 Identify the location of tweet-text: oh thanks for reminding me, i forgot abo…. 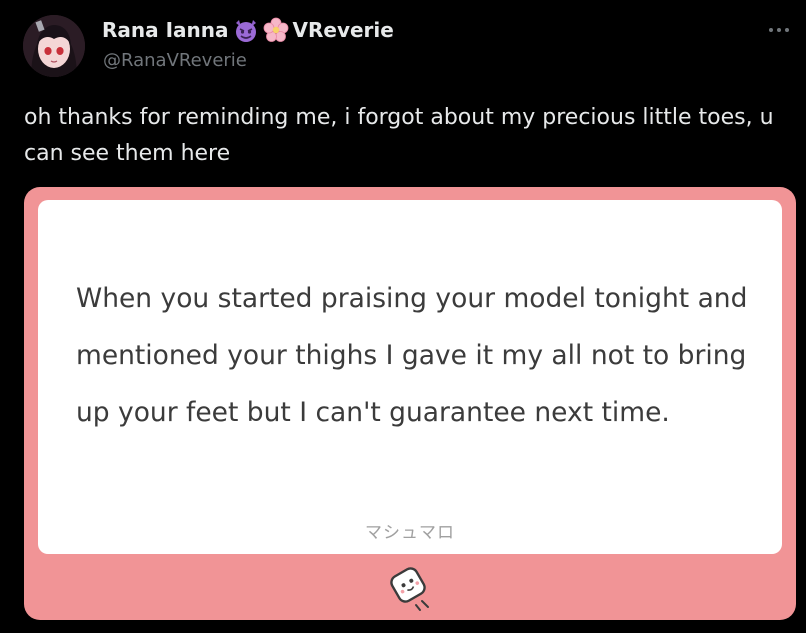
(399, 135).